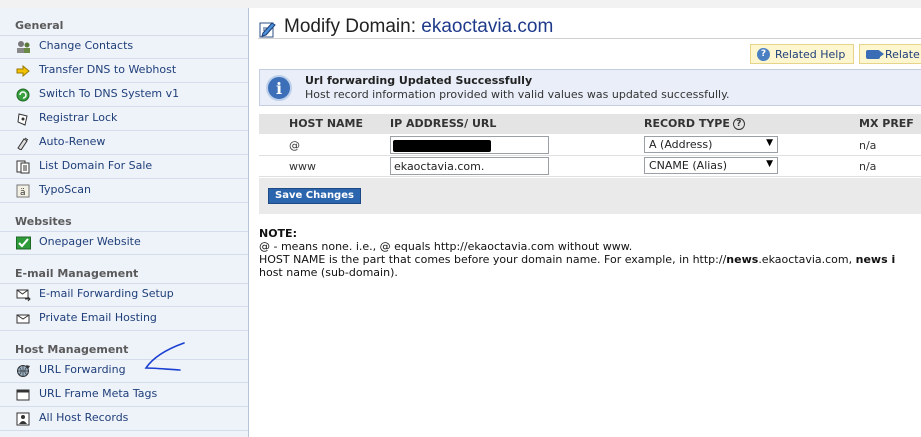 The width and height of the screenshot is (921, 437). Describe the element at coordinates (902, 54) in the screenshot. I see `related-video-label: Relate` at that location.